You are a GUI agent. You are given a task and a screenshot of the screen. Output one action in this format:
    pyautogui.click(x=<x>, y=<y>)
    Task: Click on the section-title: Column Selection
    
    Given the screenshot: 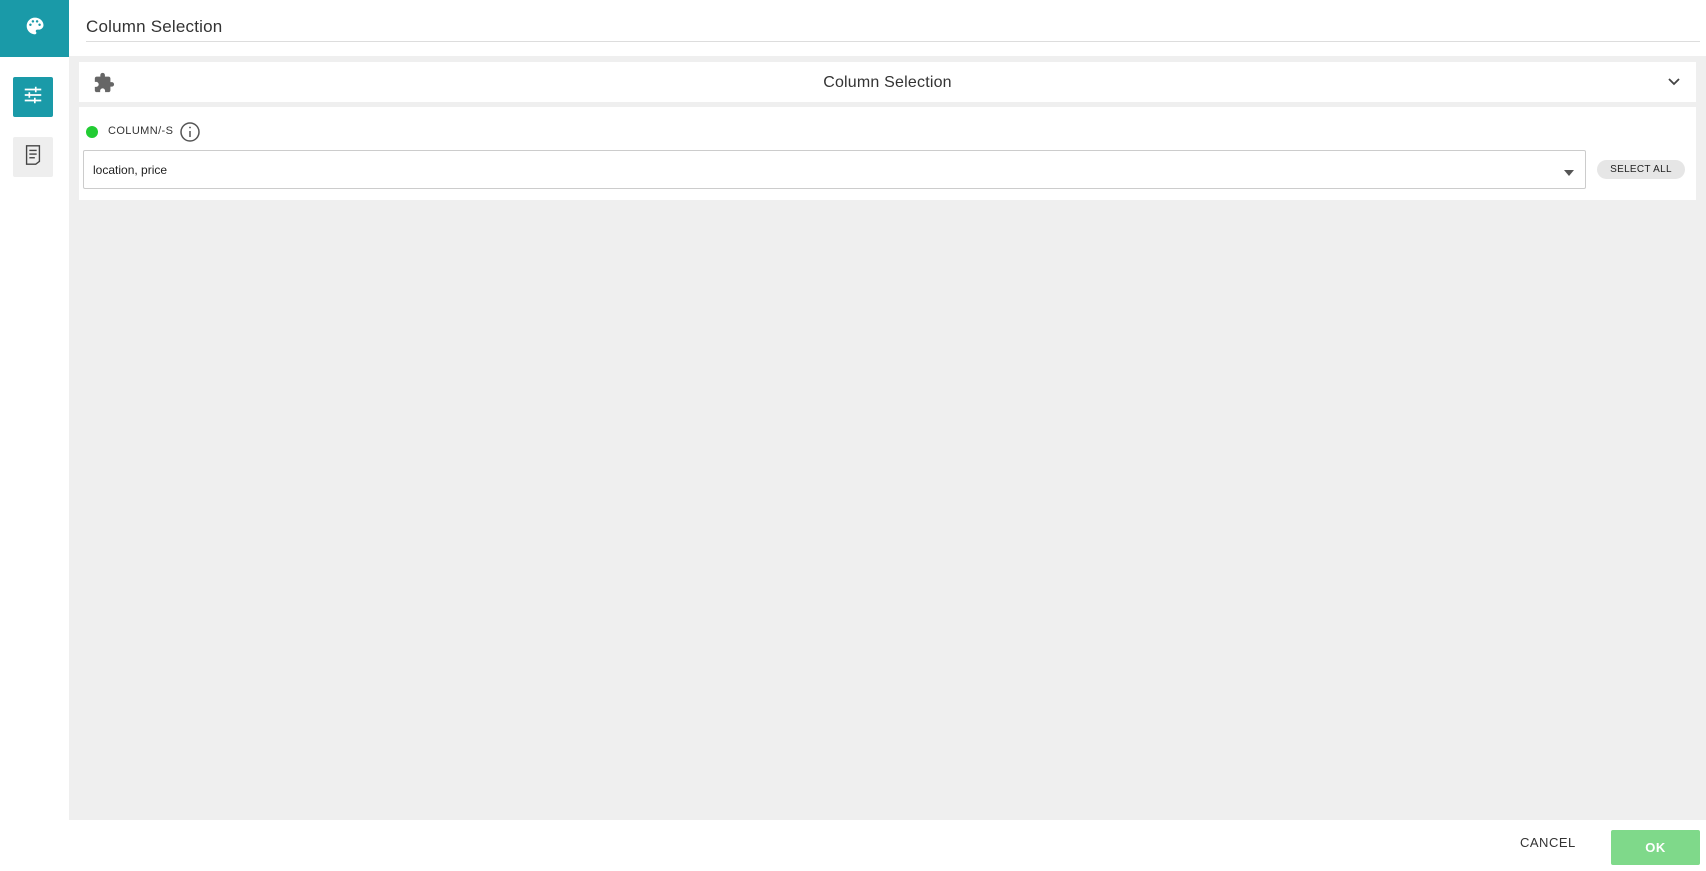 What is the action you would take?
    pyautogui.click(x=887, y=82)
    